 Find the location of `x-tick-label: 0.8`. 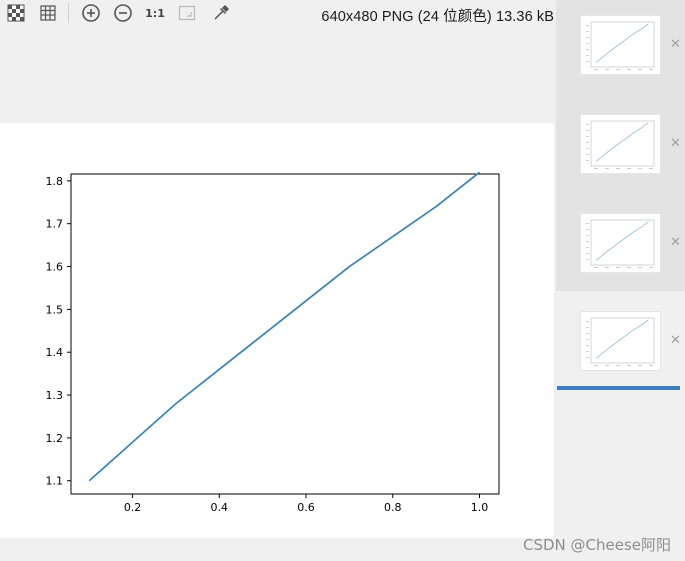

x-tick-label: 0.8 is located at coordinates (393, 507).